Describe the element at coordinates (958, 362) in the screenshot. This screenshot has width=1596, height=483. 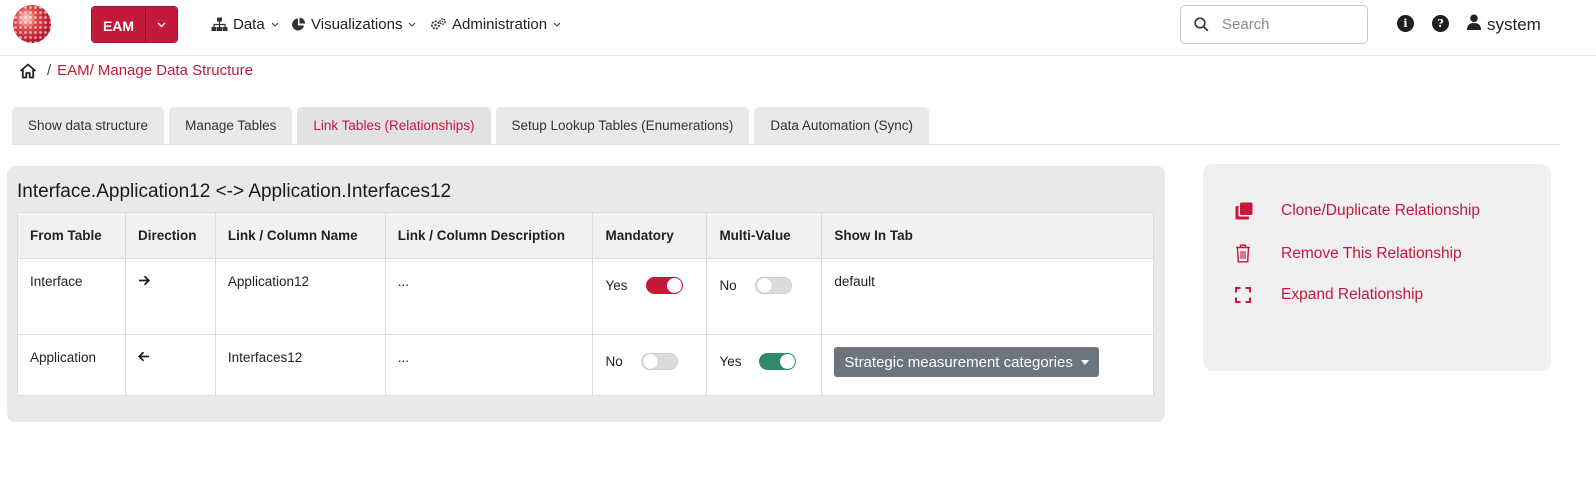
I see `show-in-tab-value: Strategic measurement categories` at that location.